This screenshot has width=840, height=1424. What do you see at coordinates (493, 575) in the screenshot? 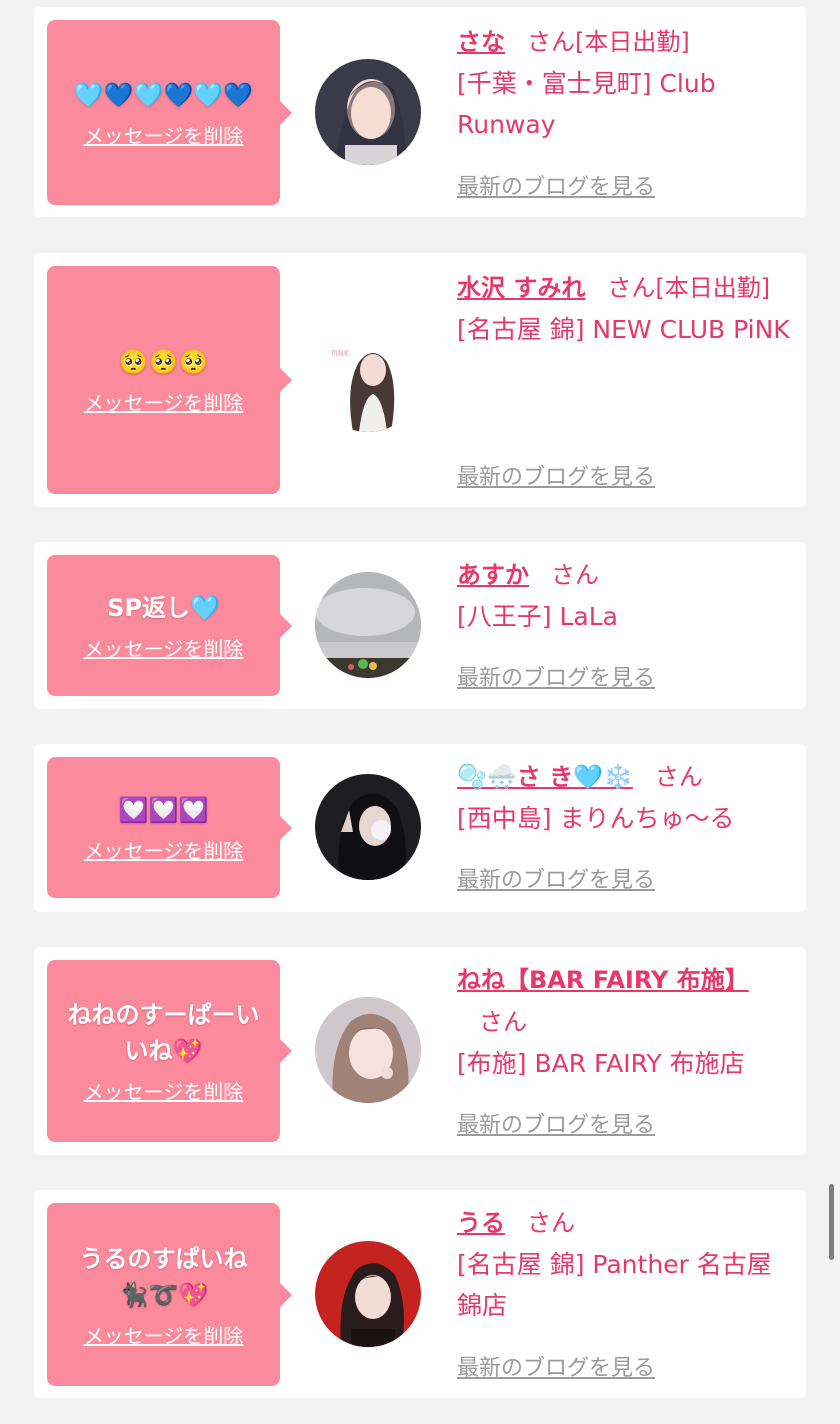
I see `cast-name-link: あすか` at bounding box center [493, 575].